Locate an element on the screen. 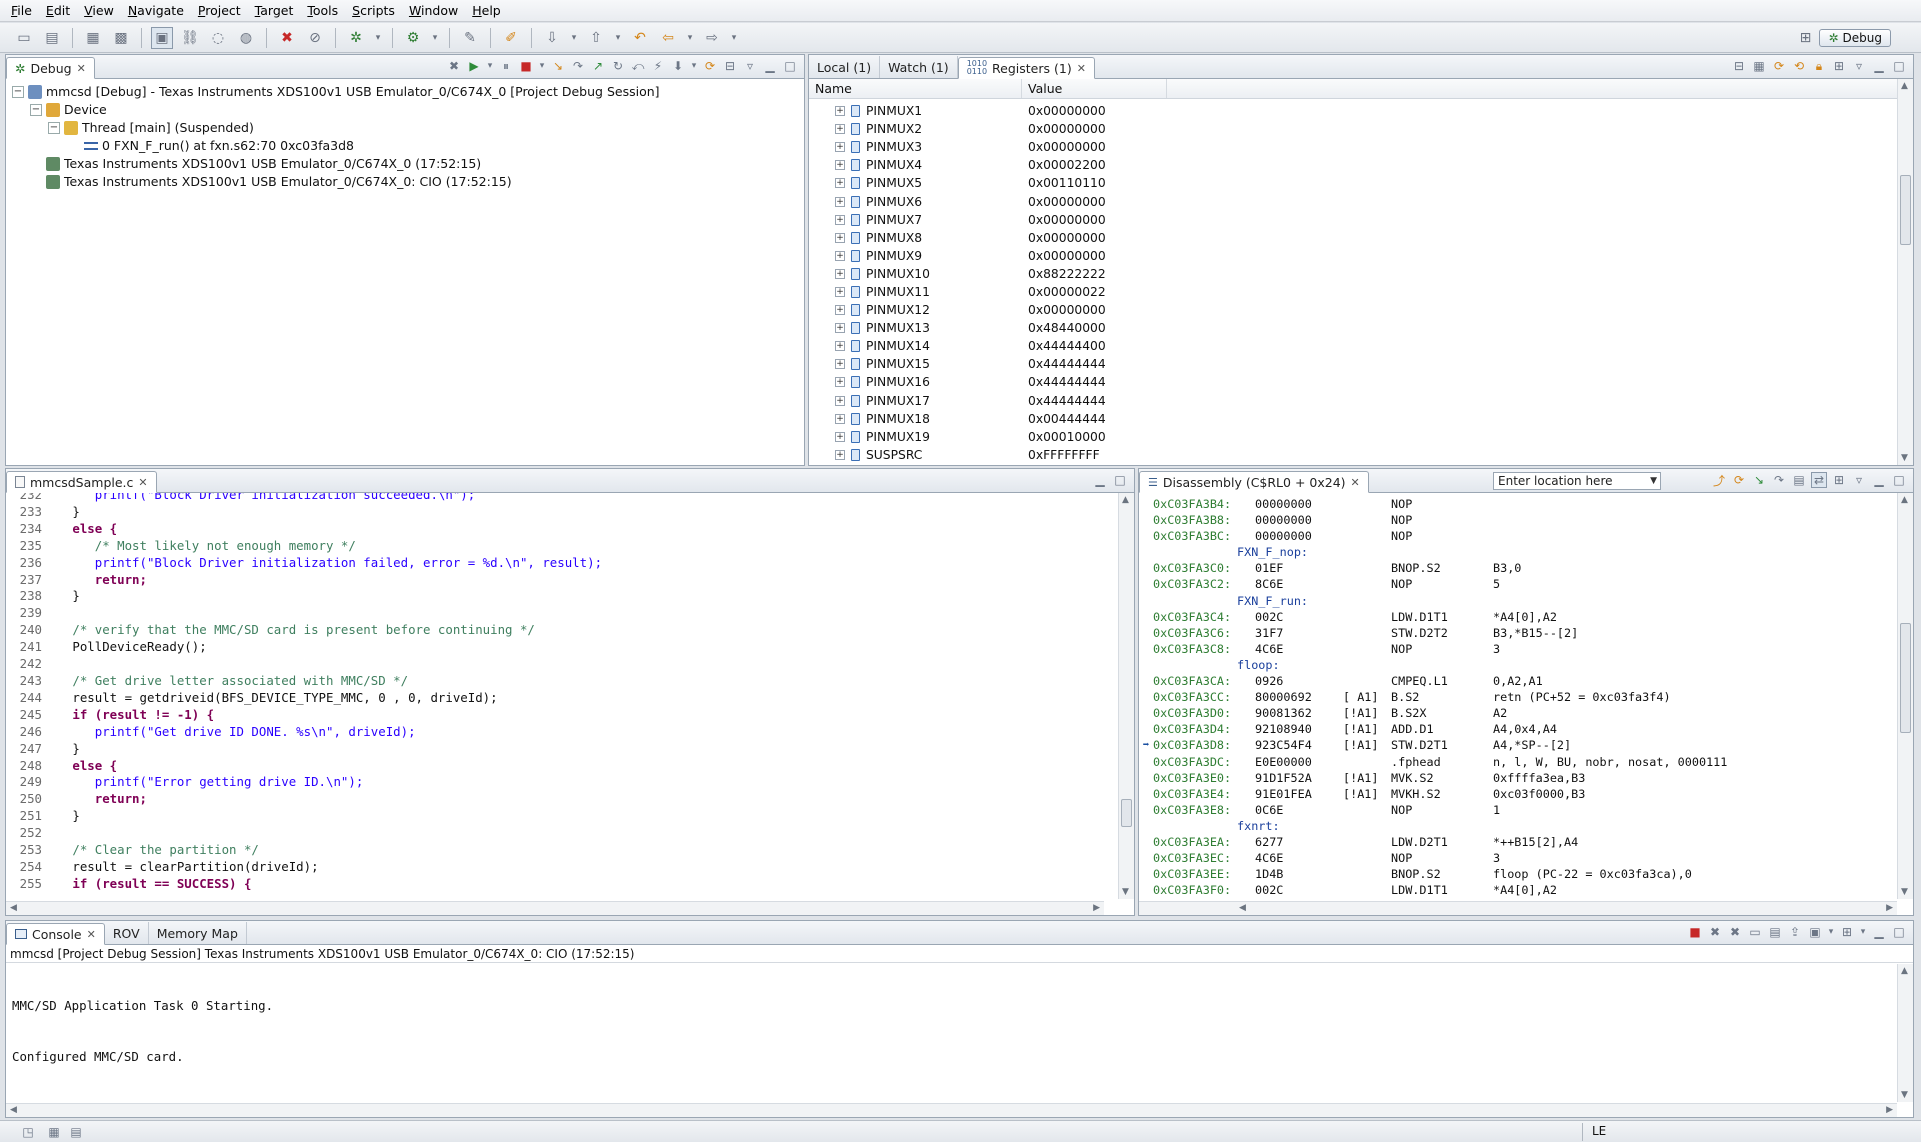 Image resolution: width=1921 pixels, height=1142 pixels. tab-debug: ✲ Debug ✕ is located at coordinates (50, 68).